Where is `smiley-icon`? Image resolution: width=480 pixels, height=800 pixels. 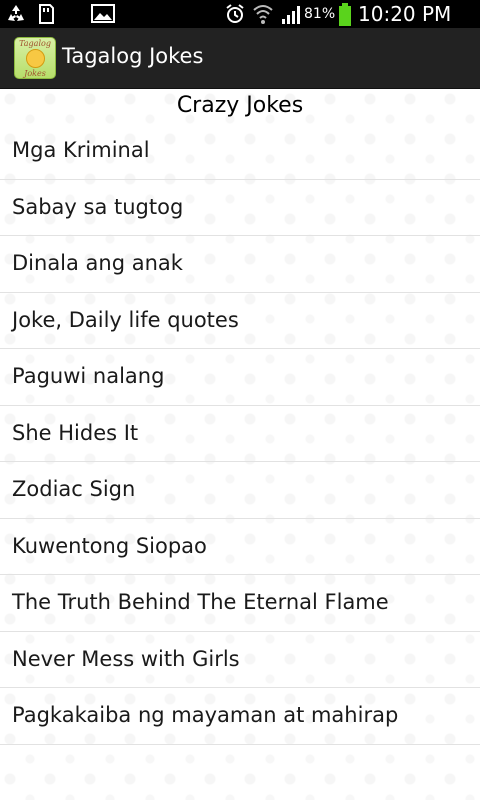 smiley-icon is located at coordinates (35, 58).